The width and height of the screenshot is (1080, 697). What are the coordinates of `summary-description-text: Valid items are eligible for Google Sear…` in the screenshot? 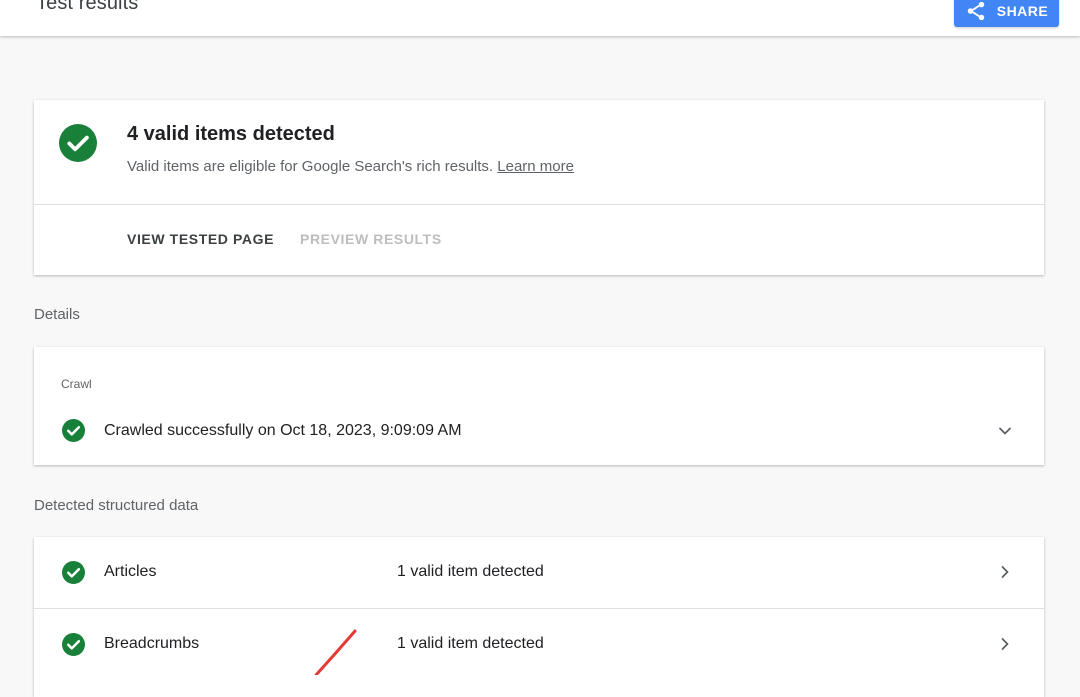 It's located at (310, 166).